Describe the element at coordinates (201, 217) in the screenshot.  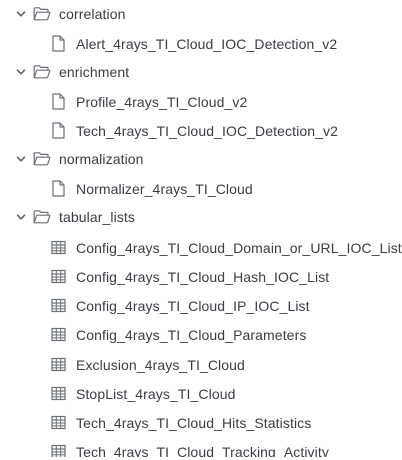
I see `folder-tabular-lists: tabular_lists` at that location.